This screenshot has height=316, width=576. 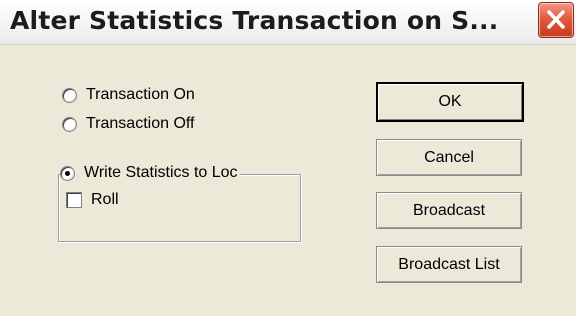 I want to click on radio-write-statistics: Write Statistics to Loc, so click(x=150, y=173).